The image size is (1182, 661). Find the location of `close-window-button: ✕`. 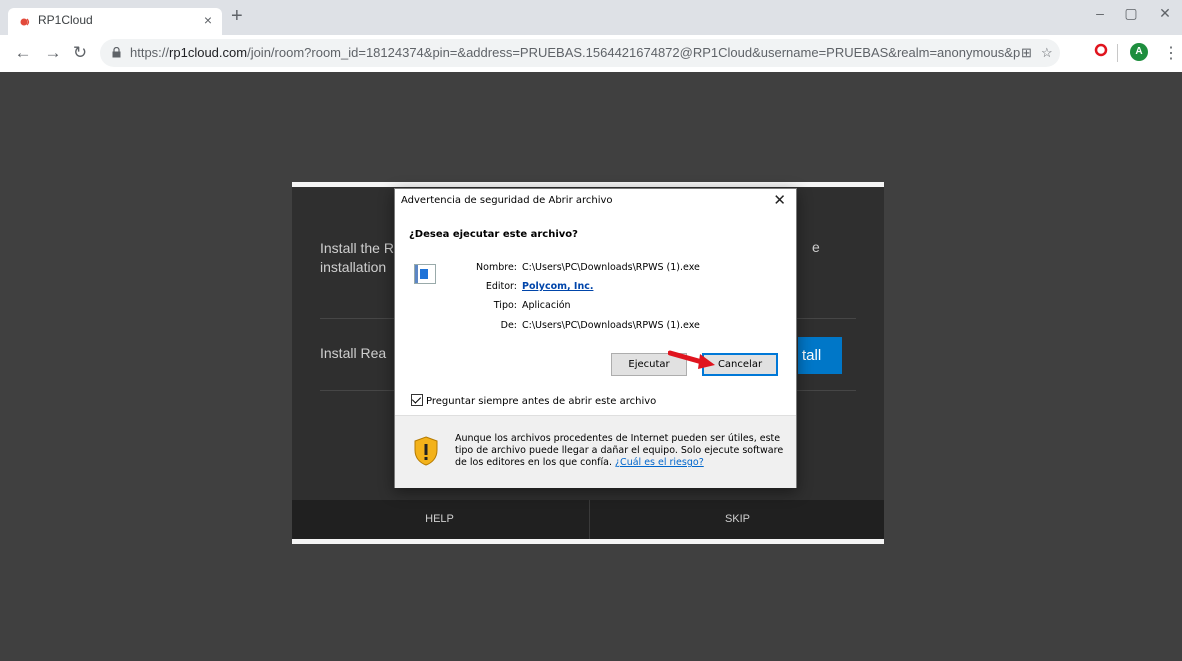

close-window-button: ✕ is located at coordinates (1165, 13).